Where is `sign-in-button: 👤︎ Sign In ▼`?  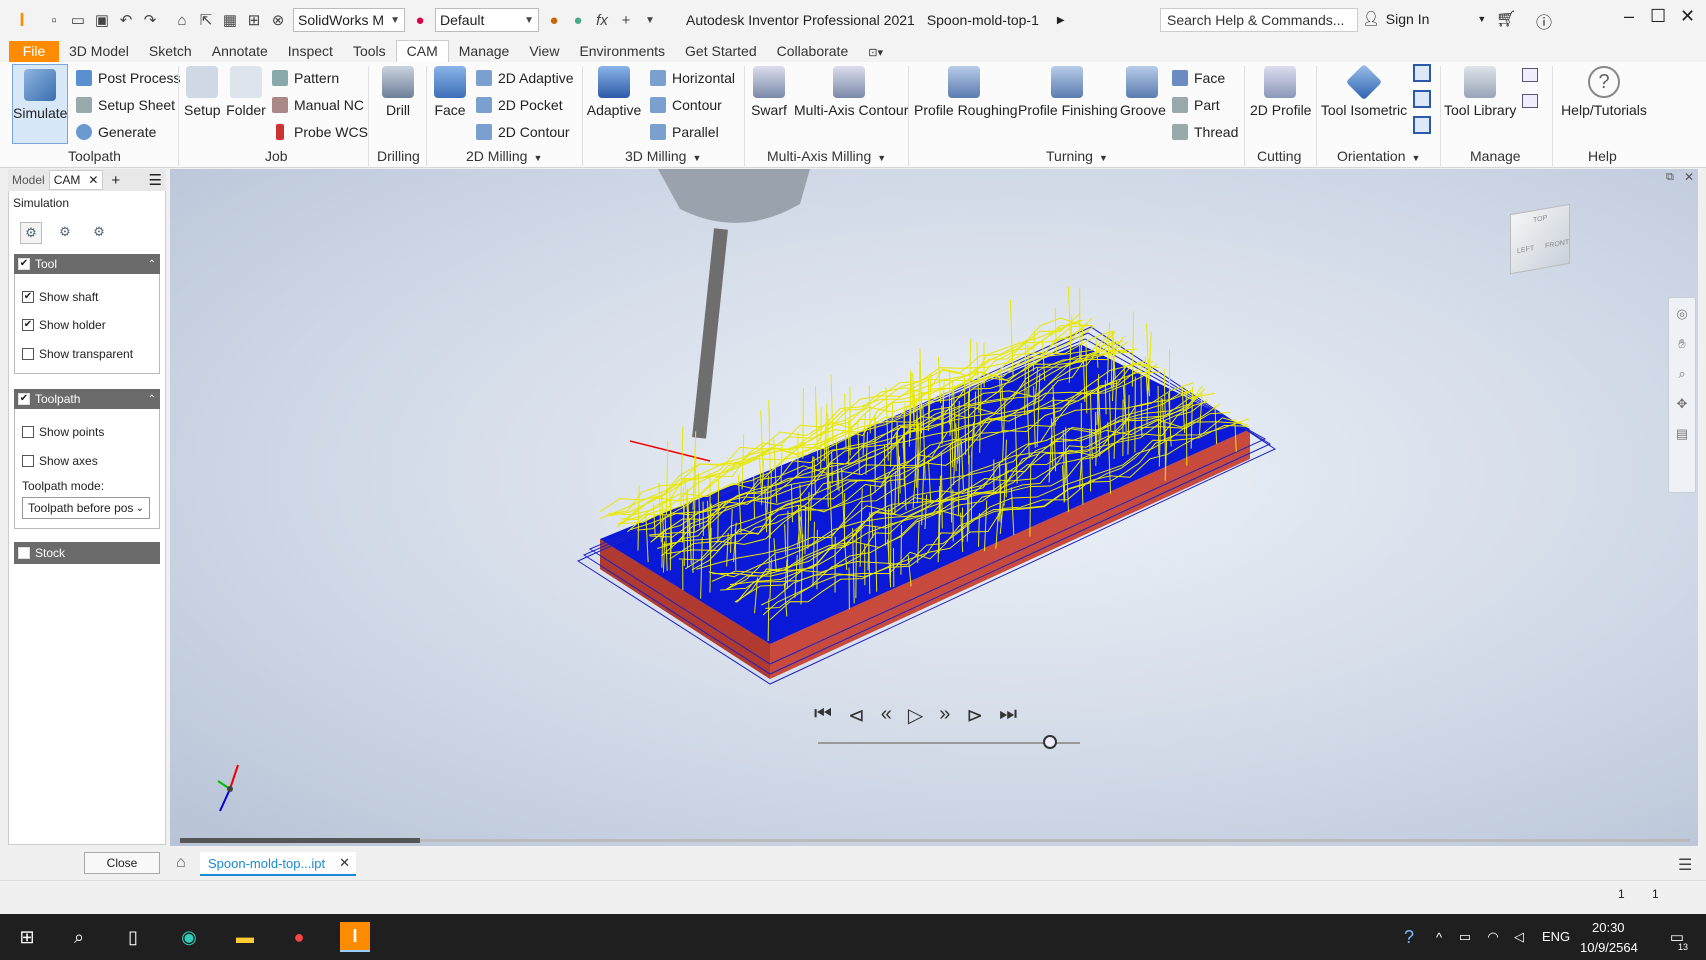
sign-in-button: 👤︎ Sign In ▼ is located at coordinates (1424, 18).